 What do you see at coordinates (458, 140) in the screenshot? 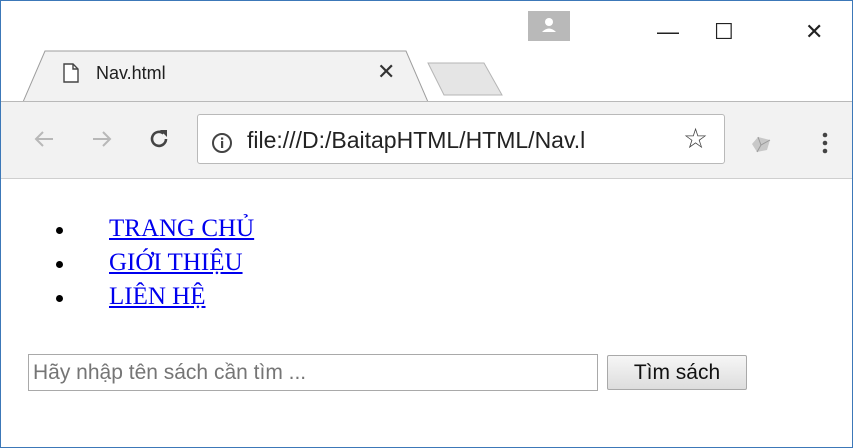
I see `address-url: file:///D:/BaitapHTML/HTML/Nav.l` at bounding box center [458, 140].